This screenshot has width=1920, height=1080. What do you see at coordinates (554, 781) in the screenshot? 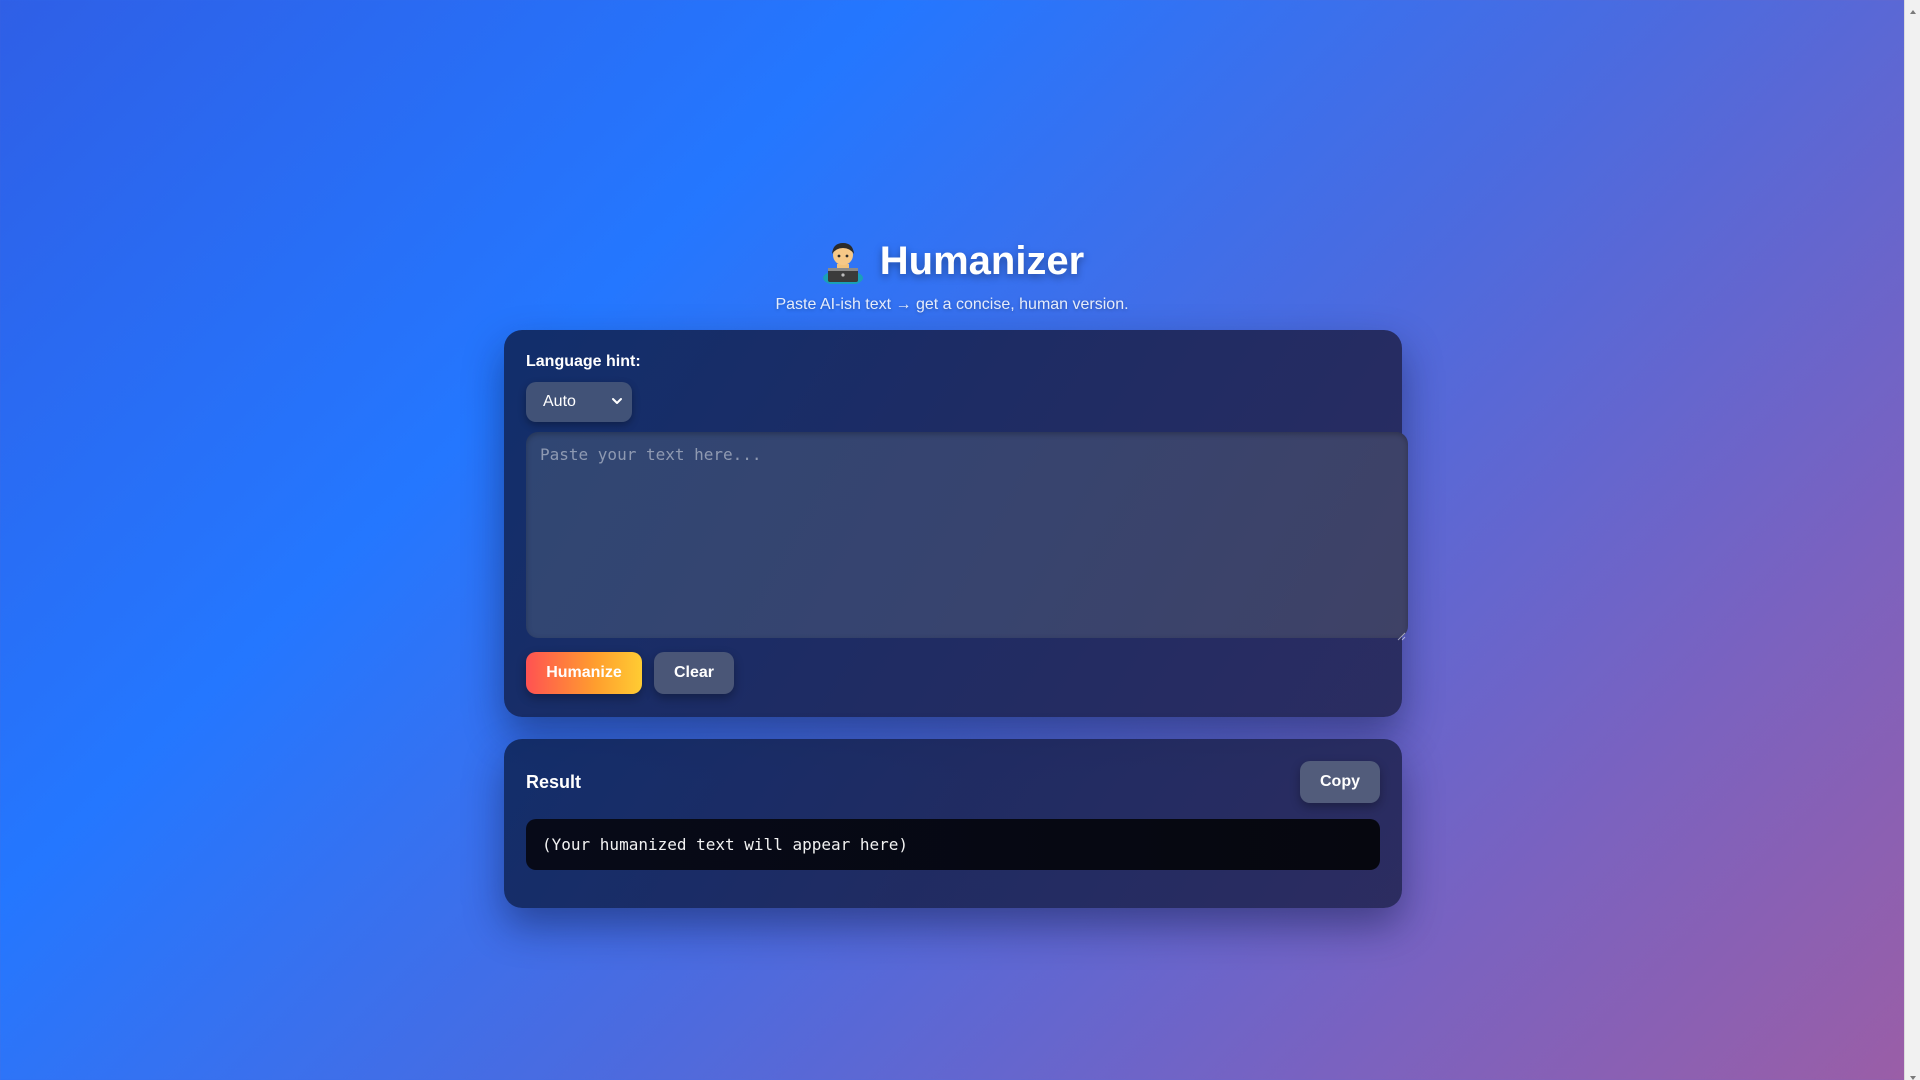
I see `result-title: Result` at bounding box center [554, 781].